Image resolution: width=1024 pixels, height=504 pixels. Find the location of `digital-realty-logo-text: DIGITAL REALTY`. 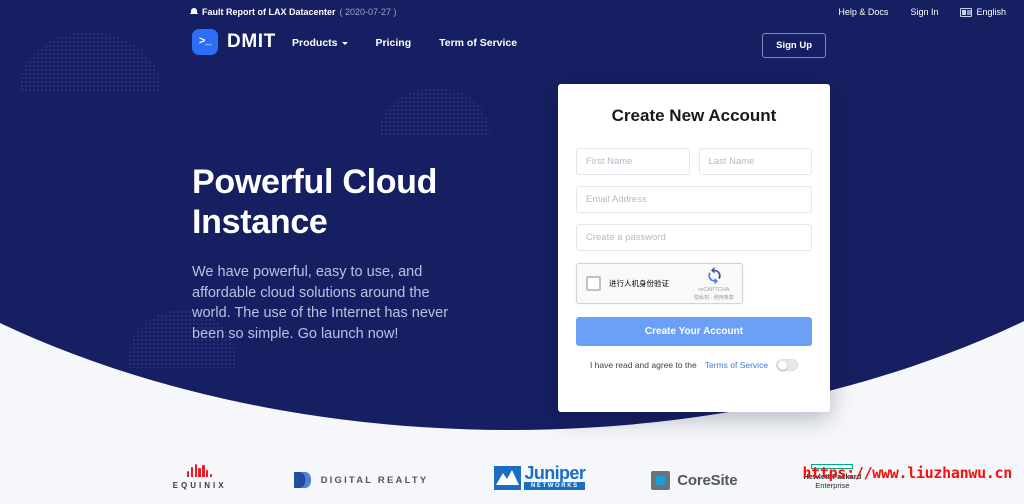

digital-realty-logo-text: DIGITAL REALTY is located at coordinates (374, 480).